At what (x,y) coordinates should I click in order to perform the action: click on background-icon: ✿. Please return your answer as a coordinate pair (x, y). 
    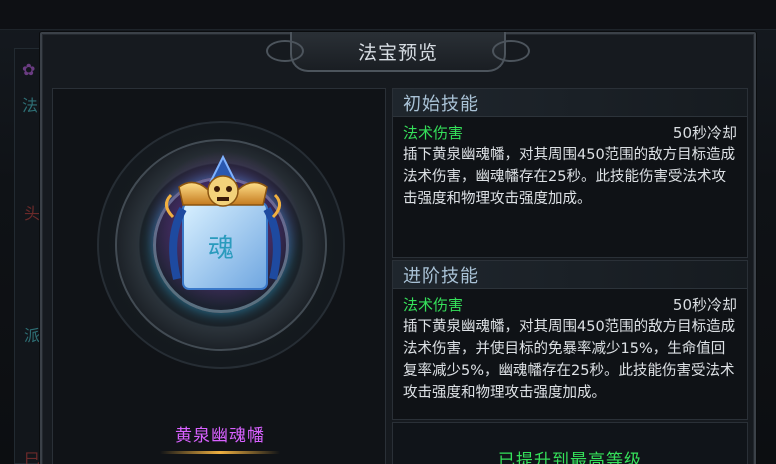
    Looking at the image, I should click on (29, 69).